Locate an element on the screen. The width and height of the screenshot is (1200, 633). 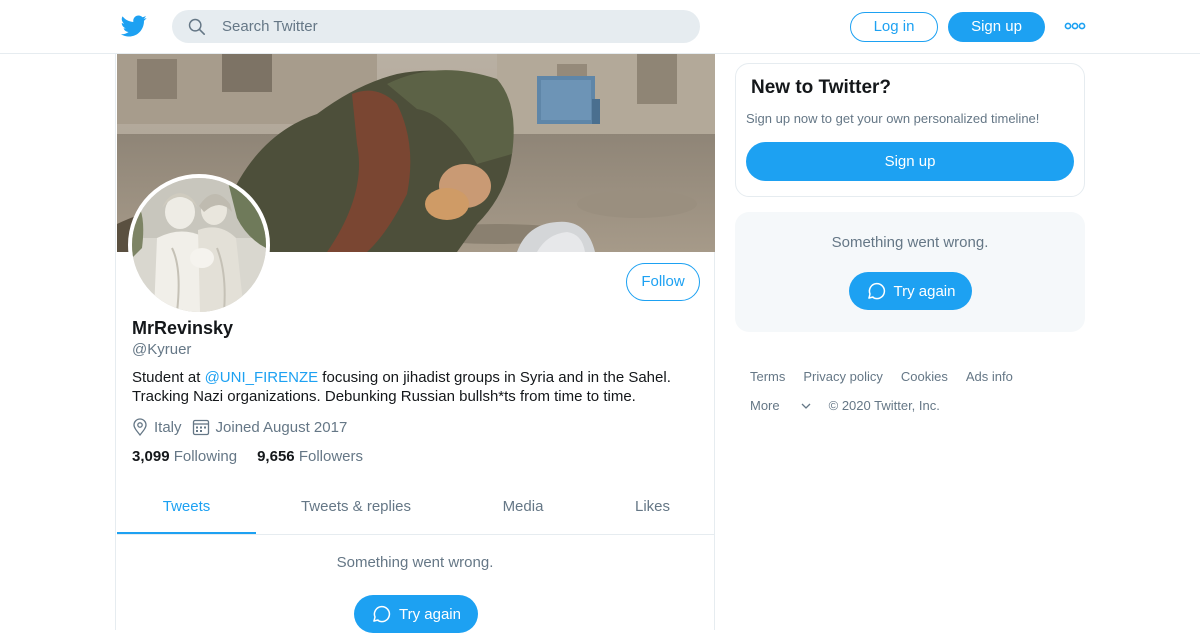
footer-link-privacy: Privacy policy is located at coordinates (842, 376).